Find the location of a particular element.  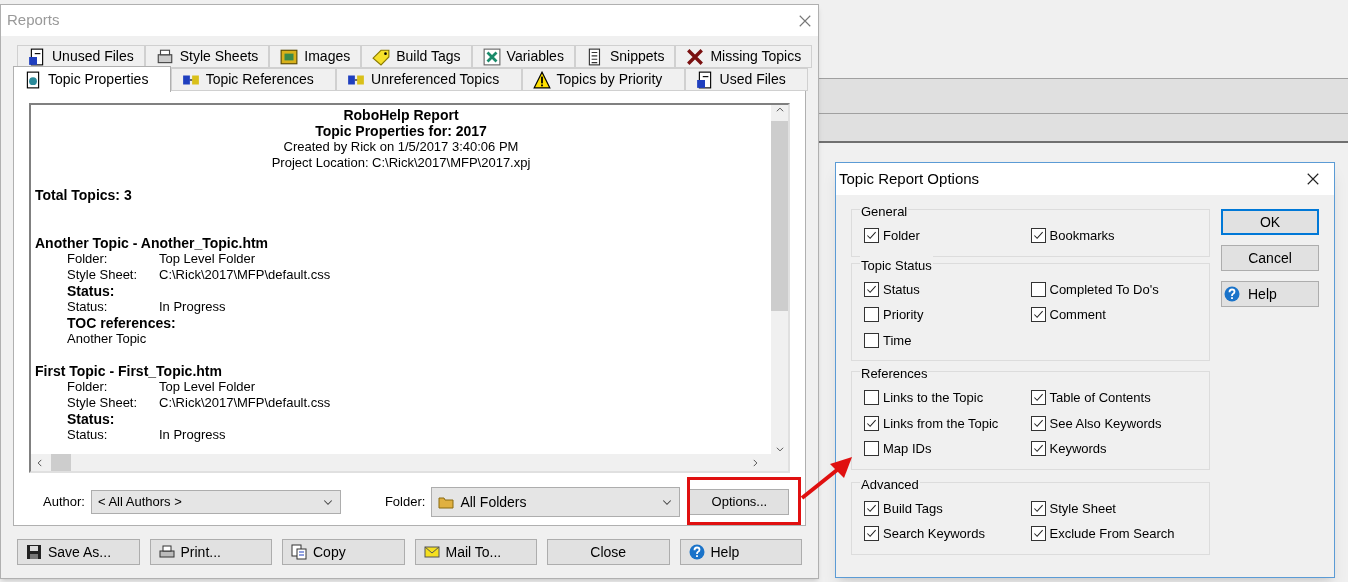

tab: Topic References is located at coordinates (253, 79).